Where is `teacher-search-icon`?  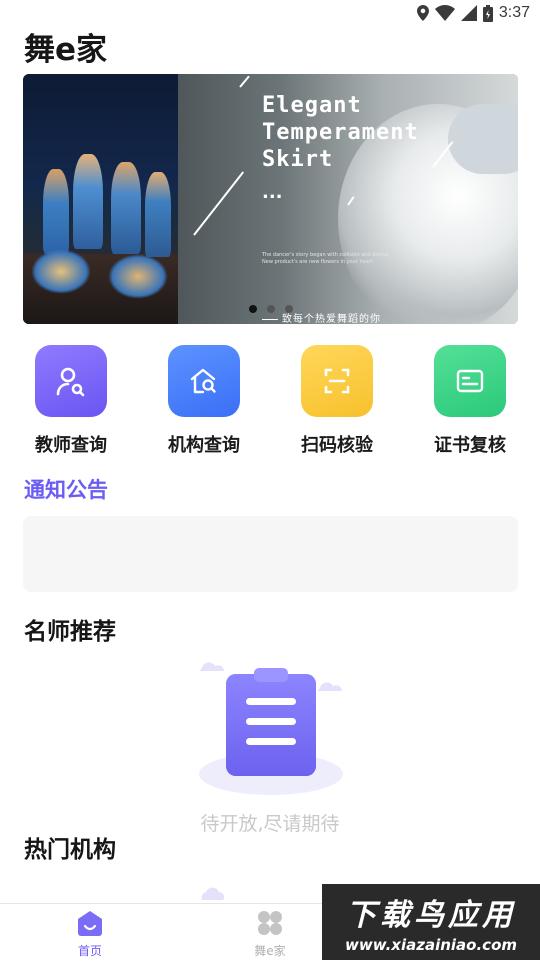
teacher-search-icon is located at coordinates (70, 382).